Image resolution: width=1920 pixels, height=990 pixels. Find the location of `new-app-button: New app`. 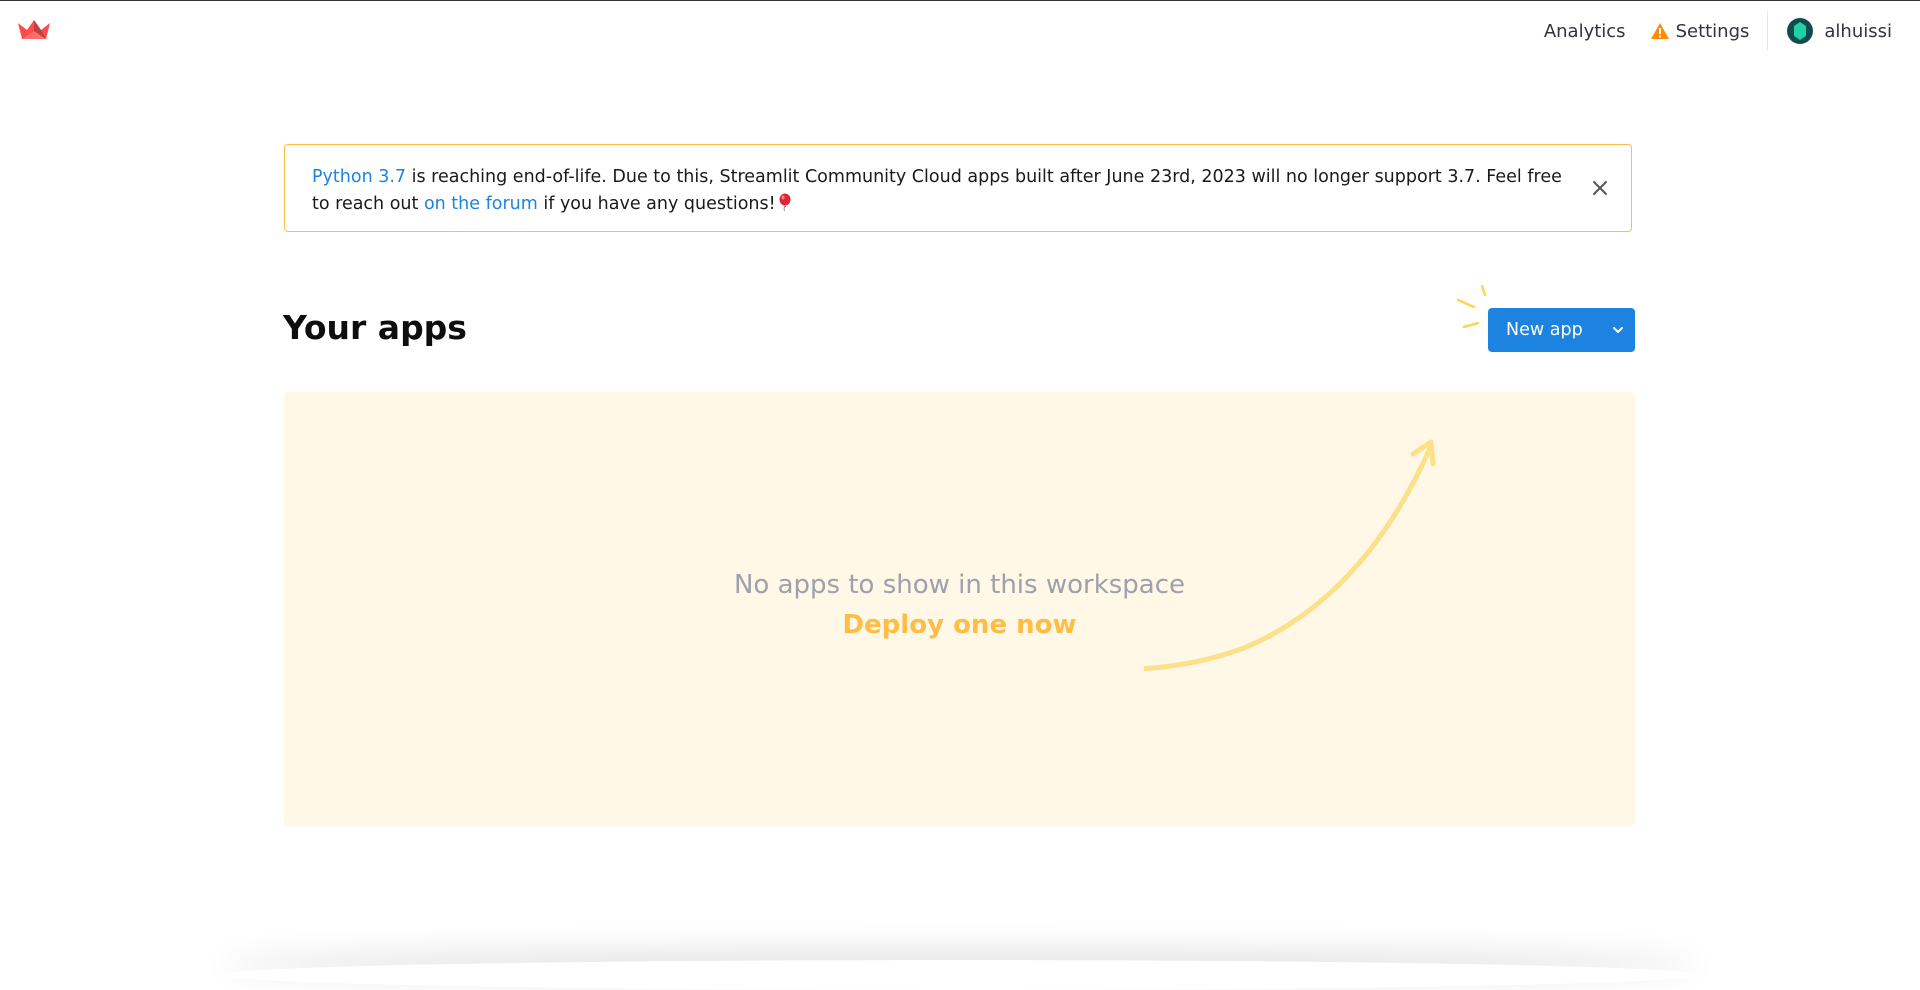

new-app-button: New app is located at coordinates (1561, 330).